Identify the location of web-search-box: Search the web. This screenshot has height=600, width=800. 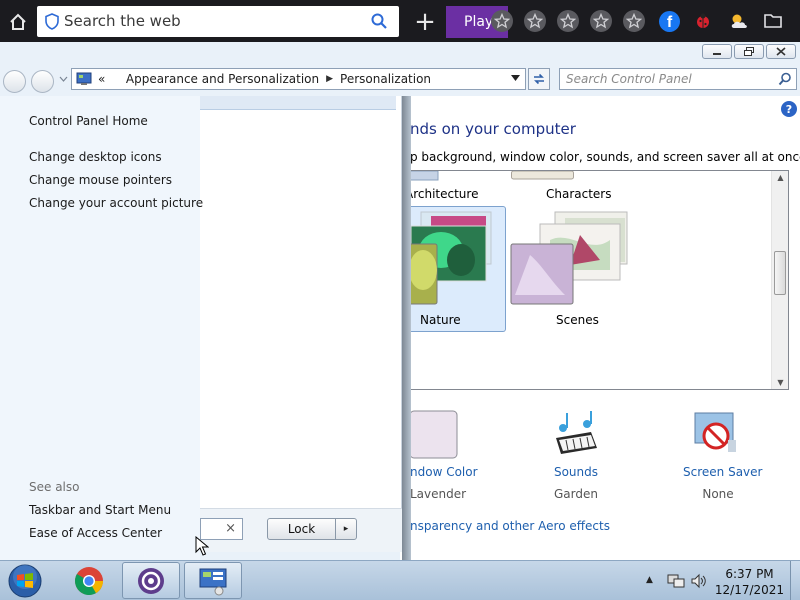
(218, 21).